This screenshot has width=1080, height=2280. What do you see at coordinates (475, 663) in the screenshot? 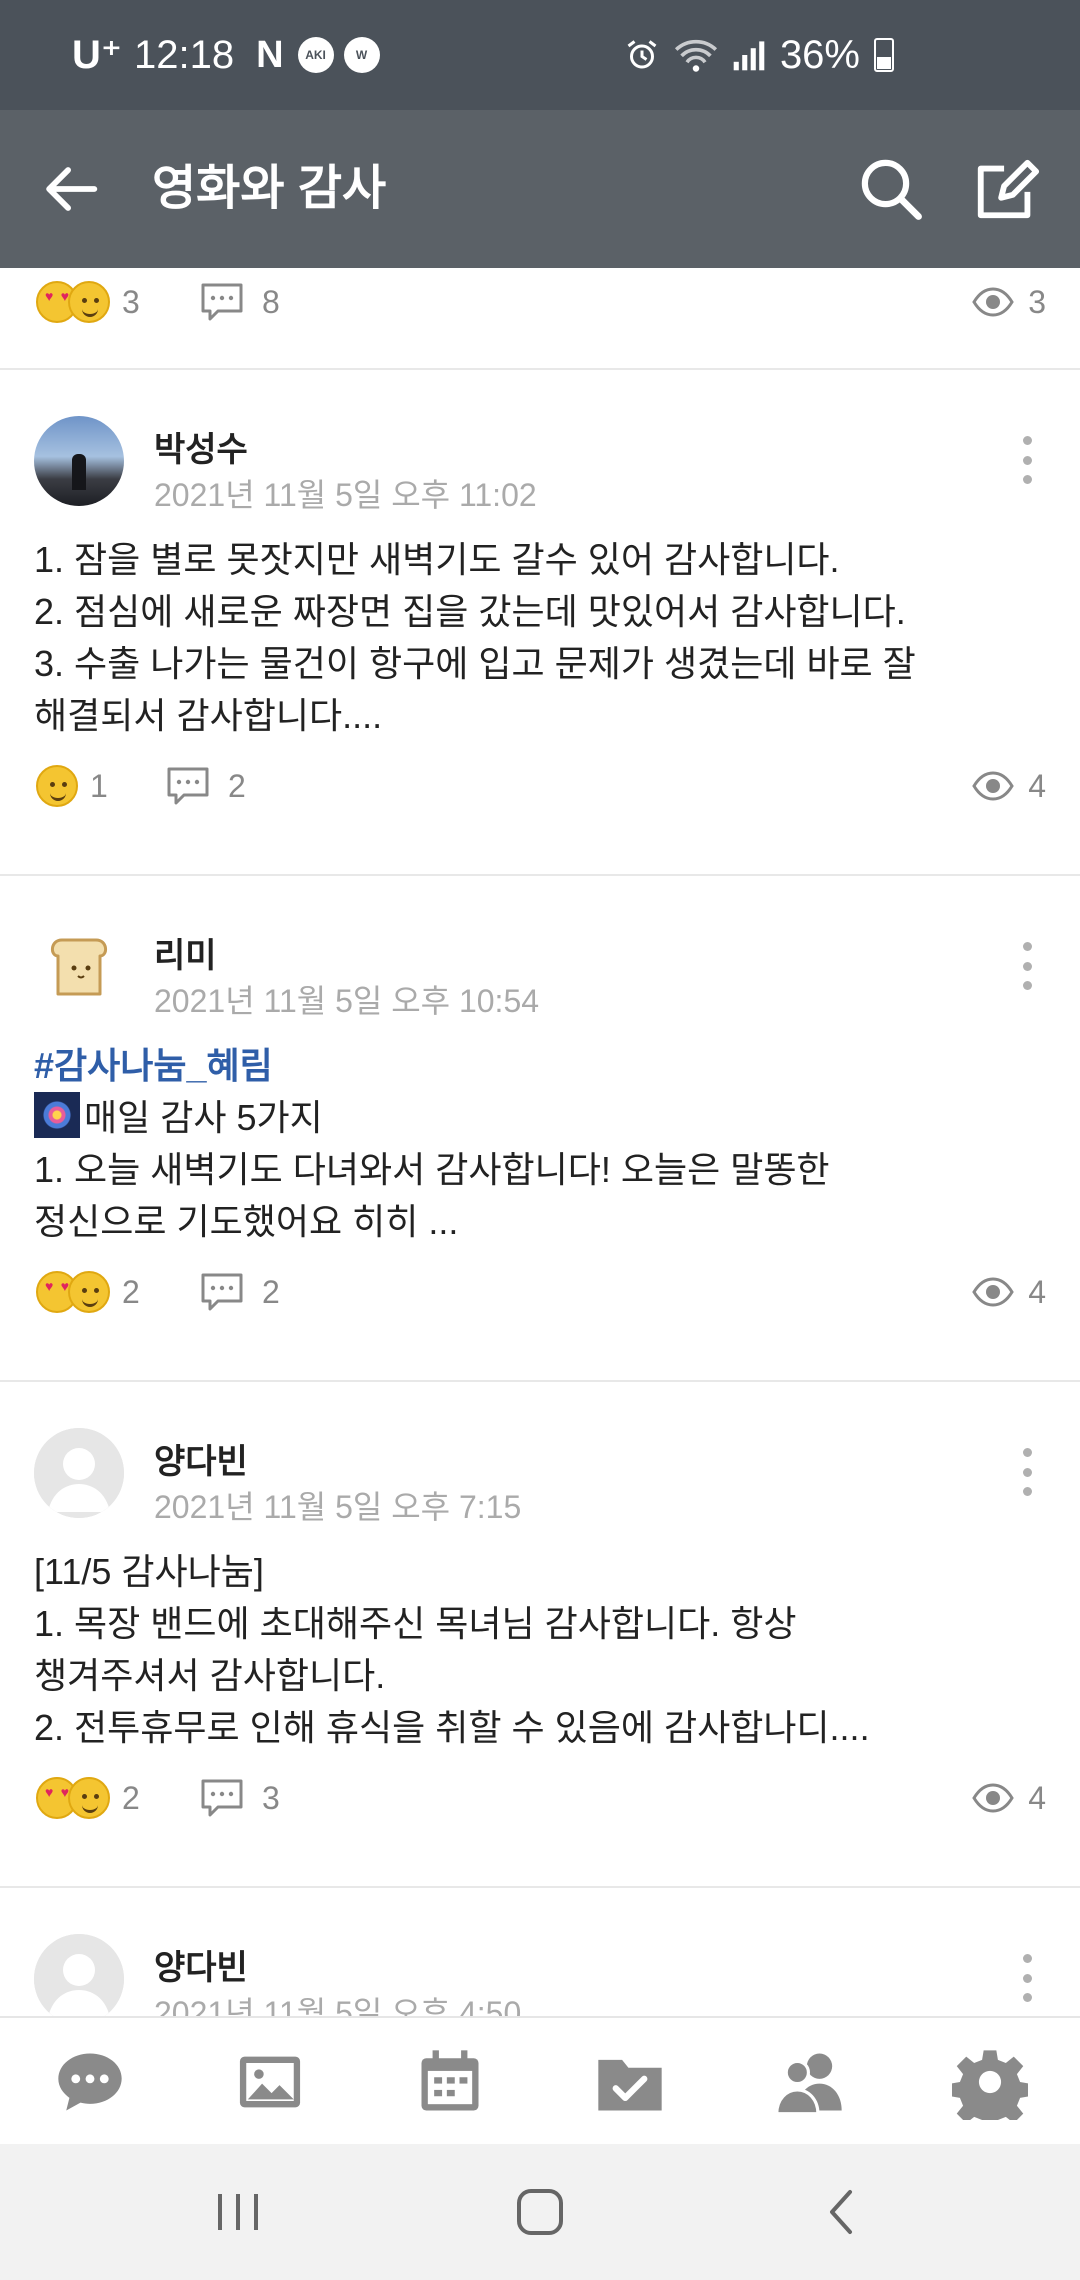
I see `post-line: 3. 수출 나가는 물건이 항구에 입고 문제가 생겼는데 바로 잘` at bounding box center [475, 663].